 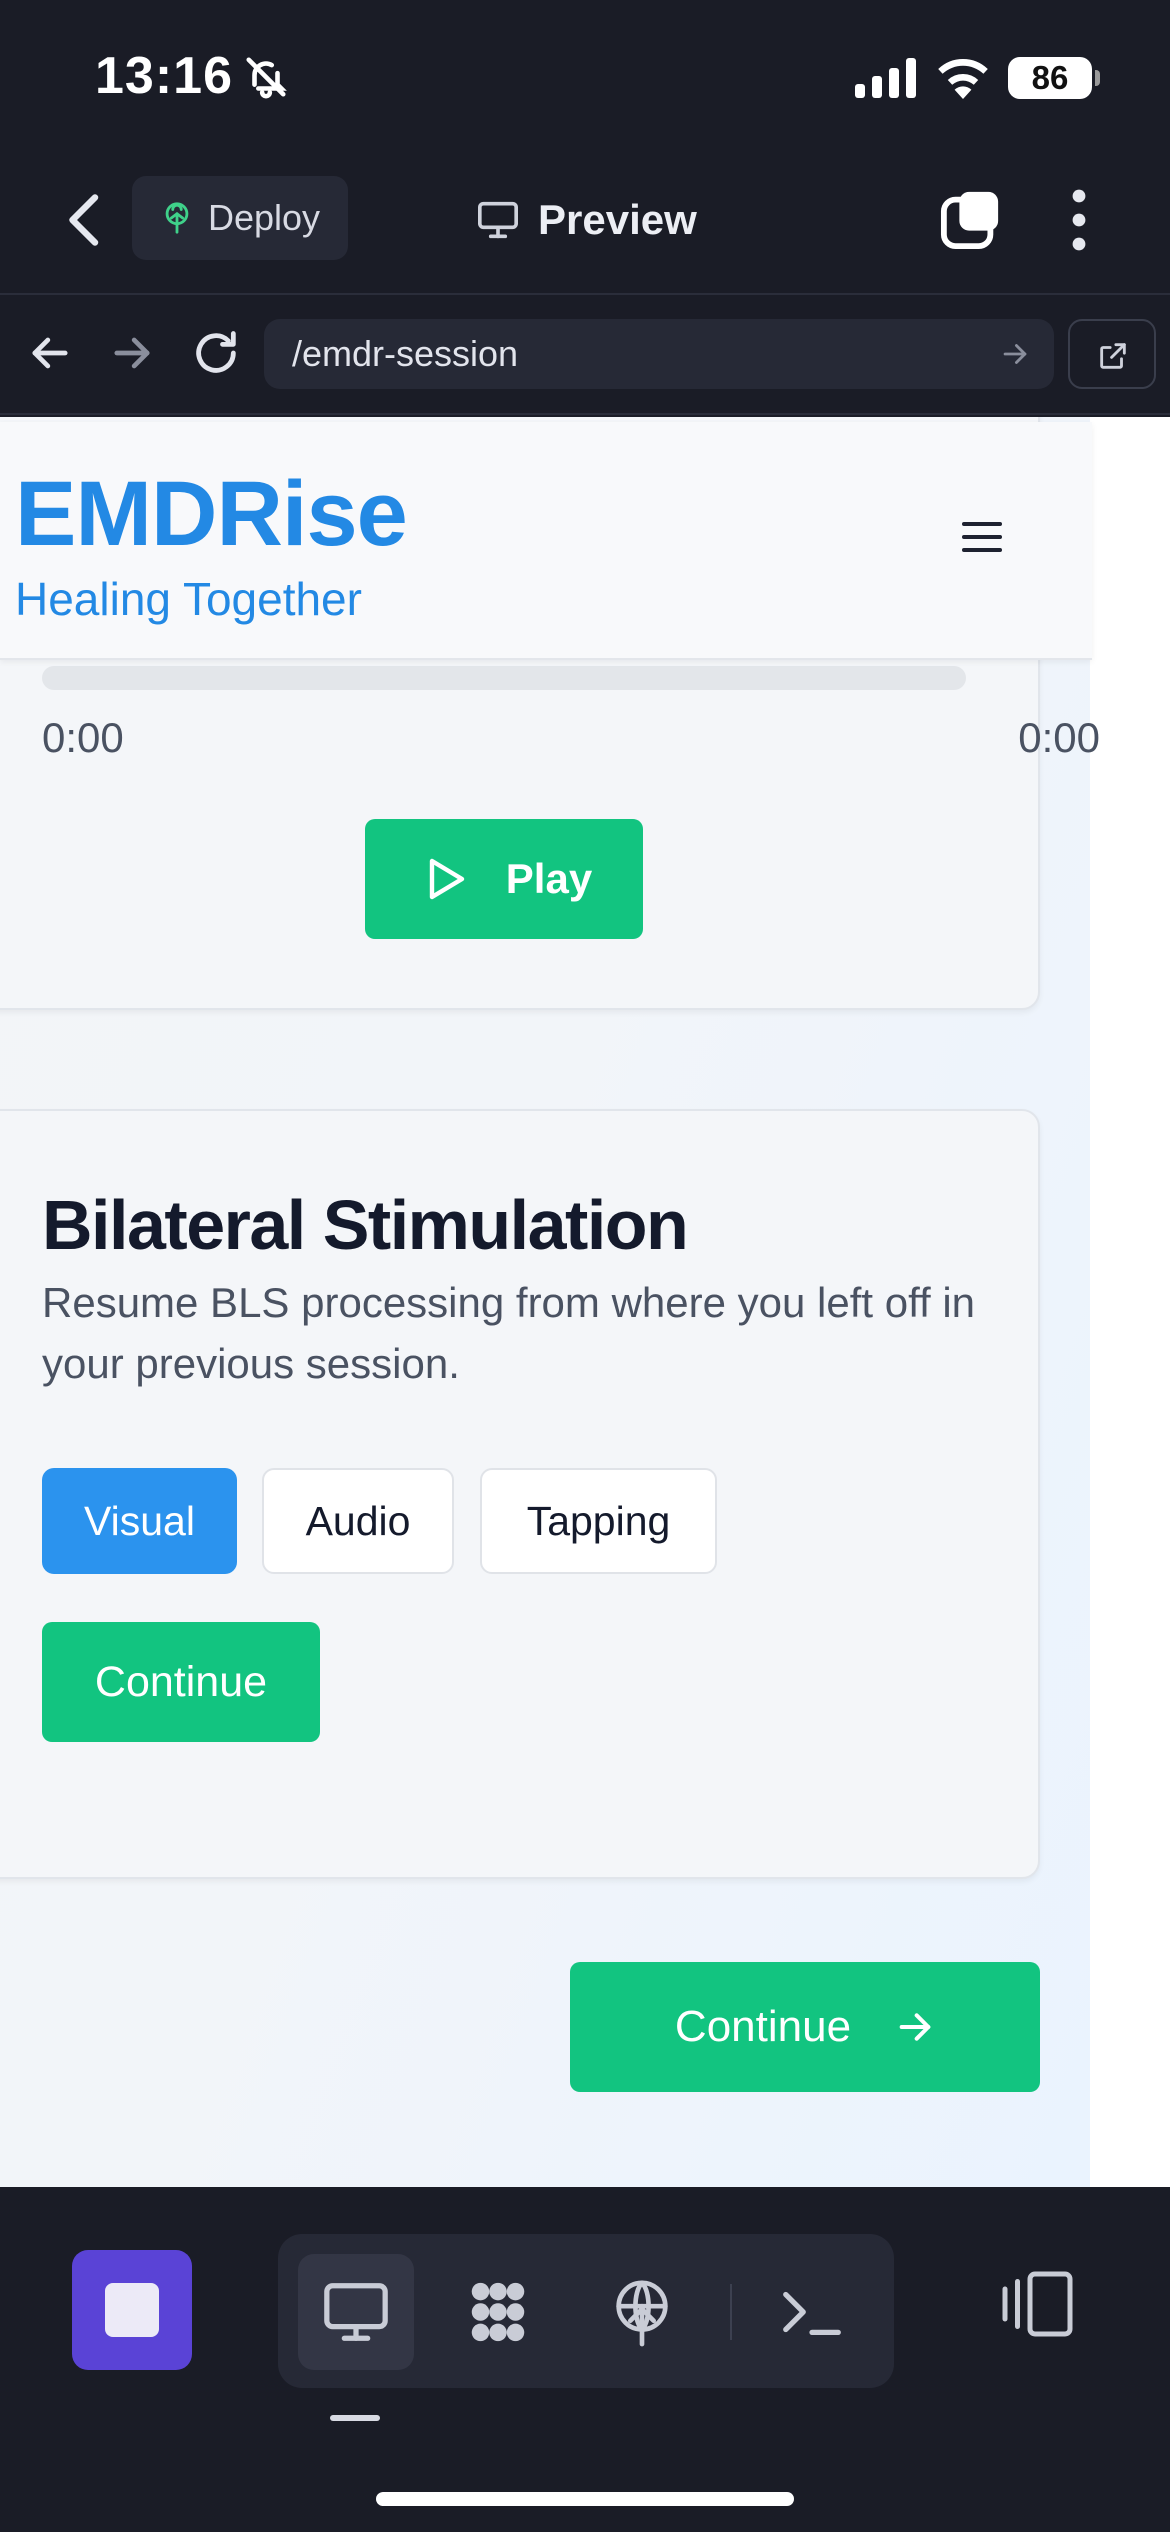 I want to click on deploy-icon, so click(x=642, y=2313).